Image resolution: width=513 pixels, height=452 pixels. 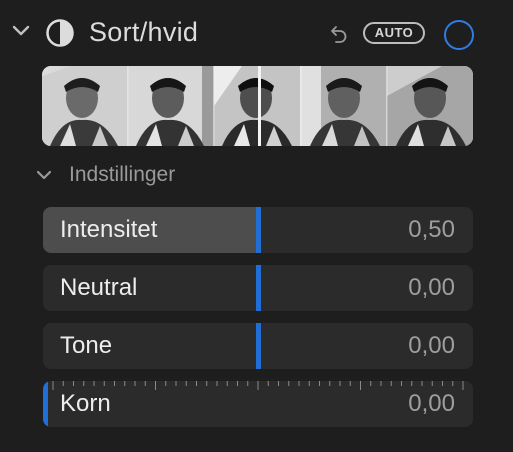 What do you see at coordinates (339, 33) in the screenshot?
I see `undo-icon` at bounding box center [339, 33].